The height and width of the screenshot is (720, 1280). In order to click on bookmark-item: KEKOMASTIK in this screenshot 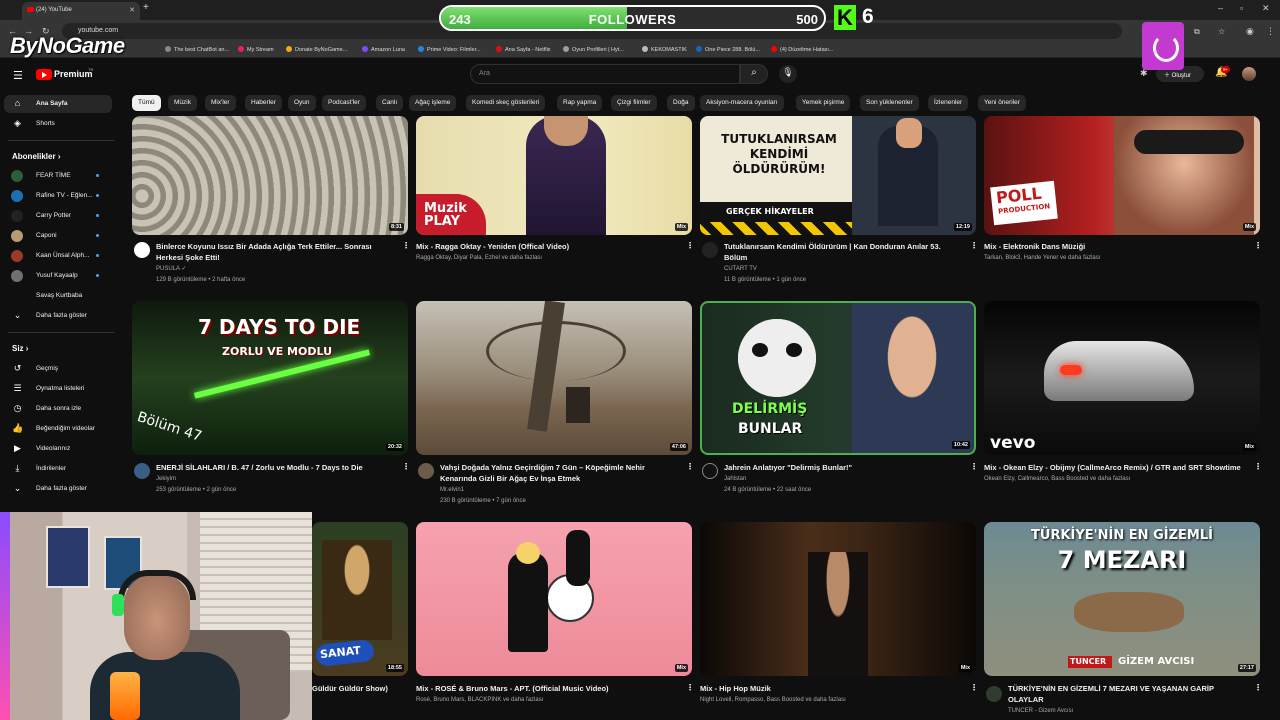, I will do `click(664, 49)`.